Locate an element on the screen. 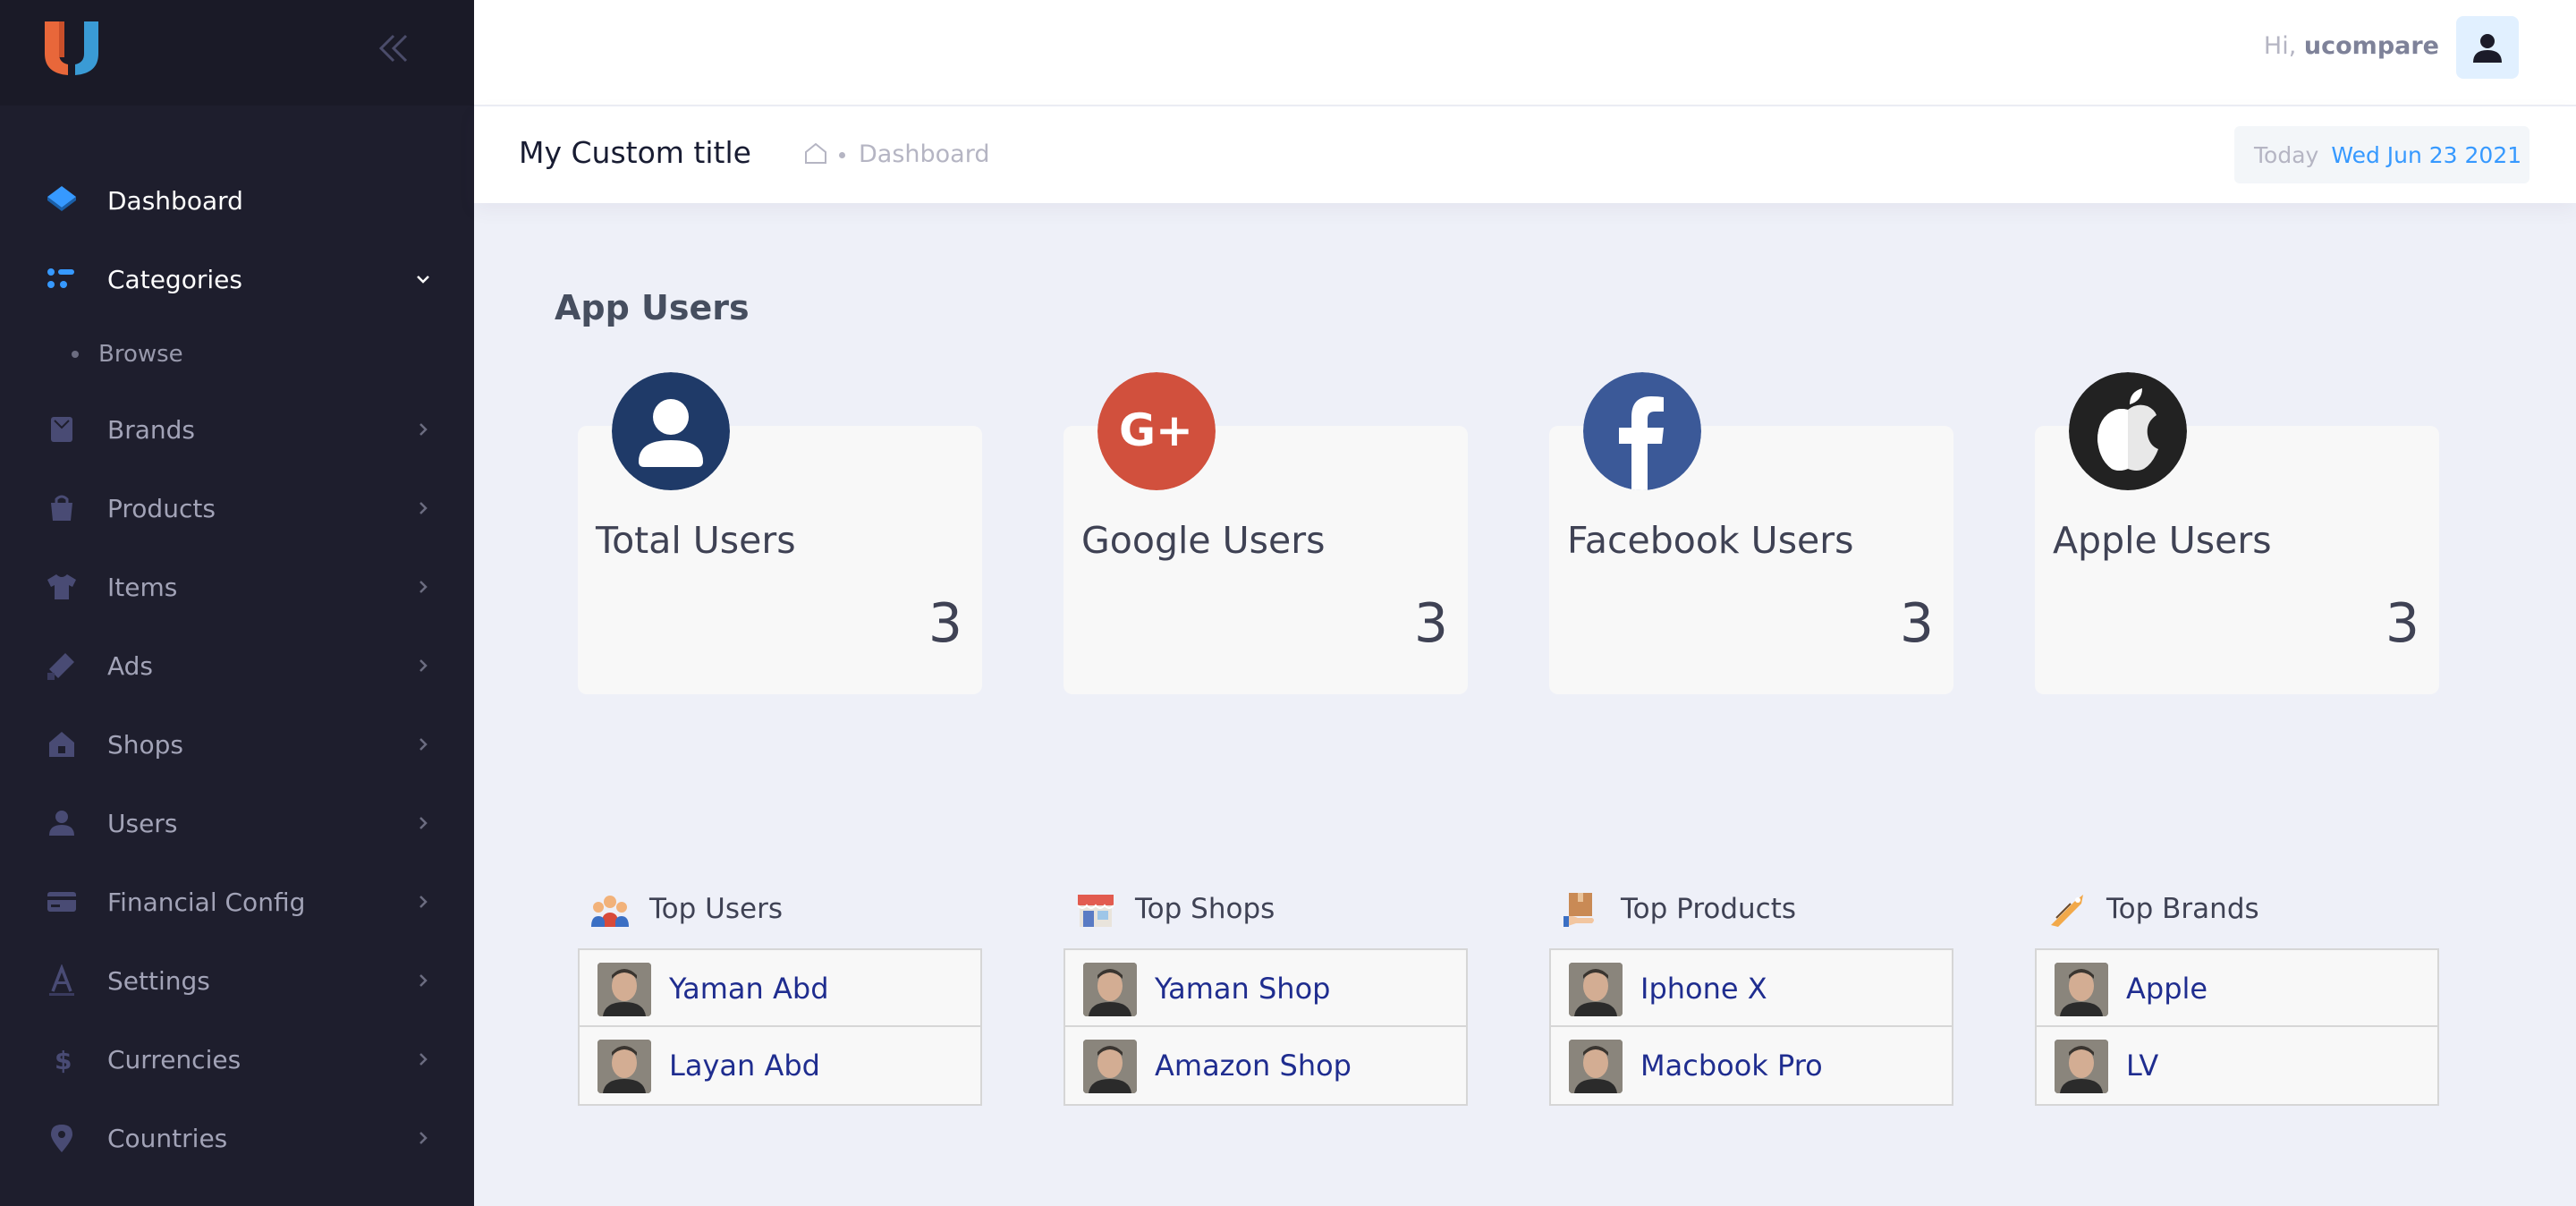  list-item-link: Macbook Pro is located at coordinates (1731, 1066).